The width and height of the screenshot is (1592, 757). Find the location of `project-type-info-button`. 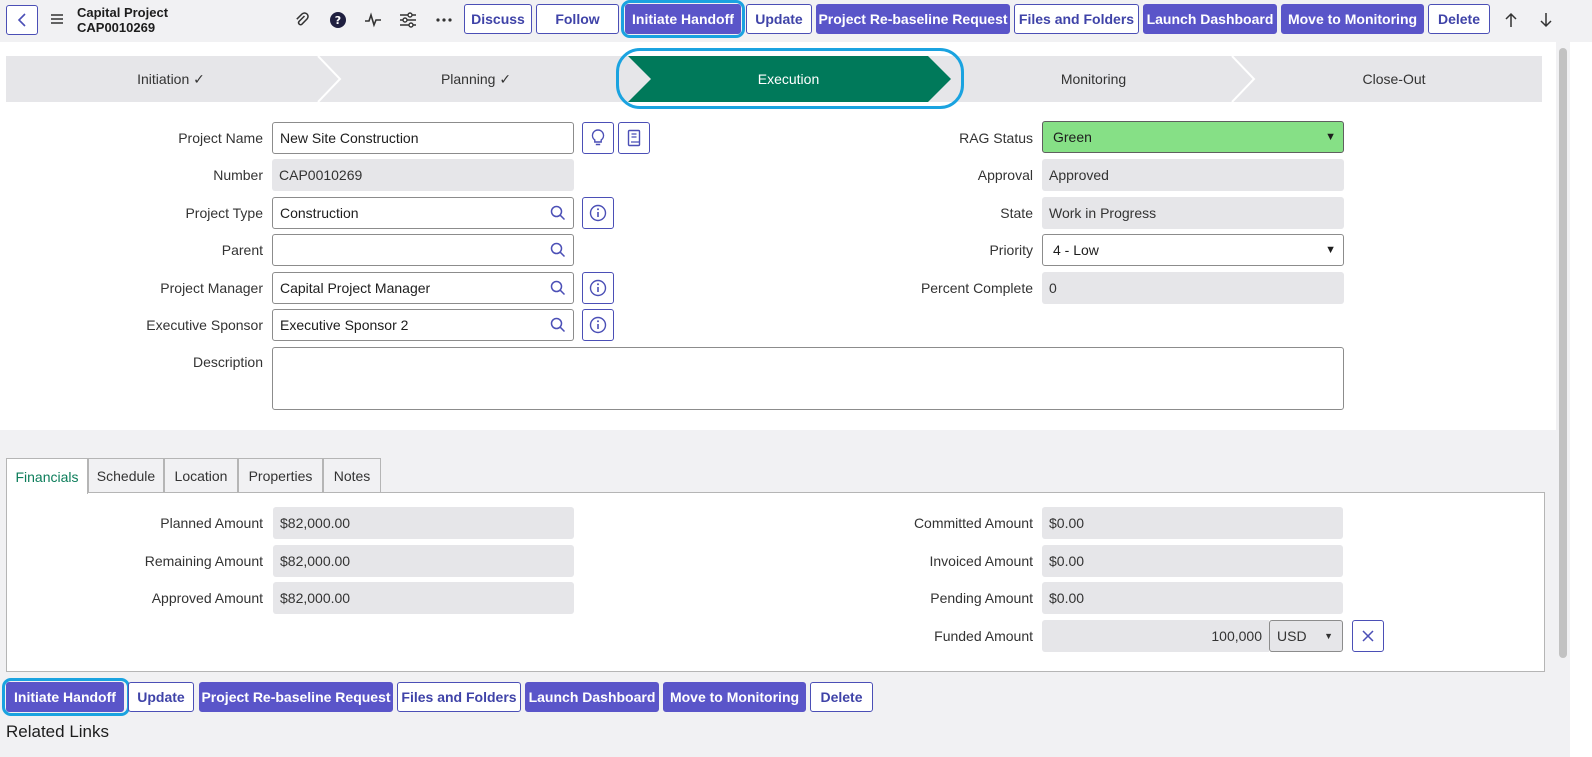

project-type-info-button is located at coordinates (598, 213).